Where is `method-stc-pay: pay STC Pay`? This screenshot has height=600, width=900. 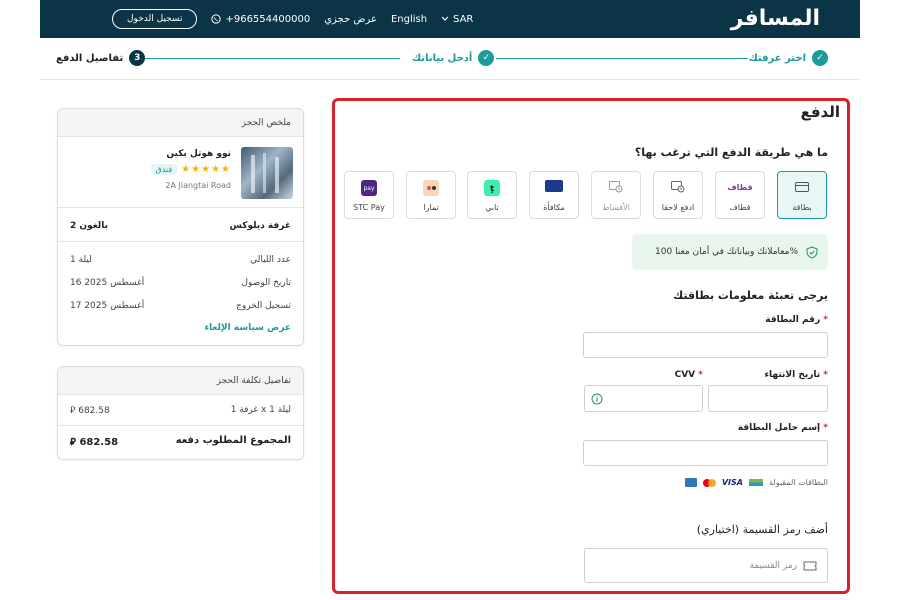
method-stc-pay: pay STC Pay is located at coordinates (369, 195).